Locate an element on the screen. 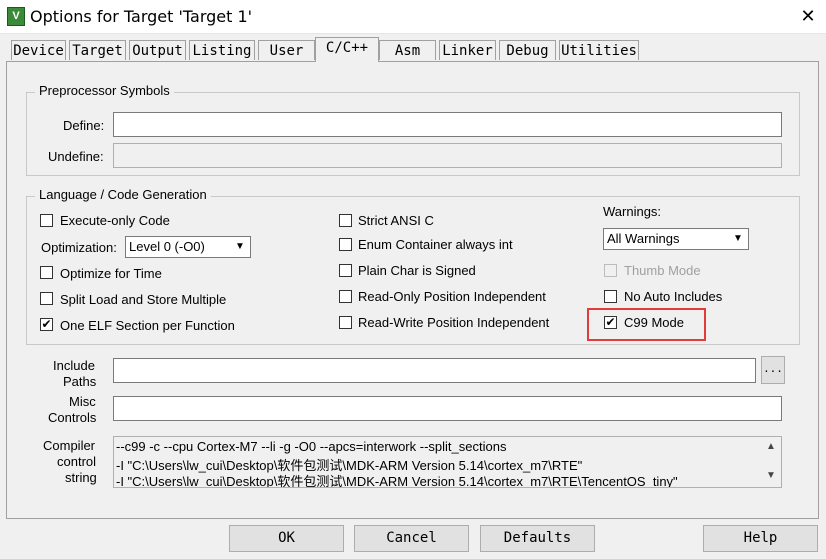 This screenshot has width=826, height=559. no-auto-includes-label: No Auto Includes is located at coordinates (673, 296).